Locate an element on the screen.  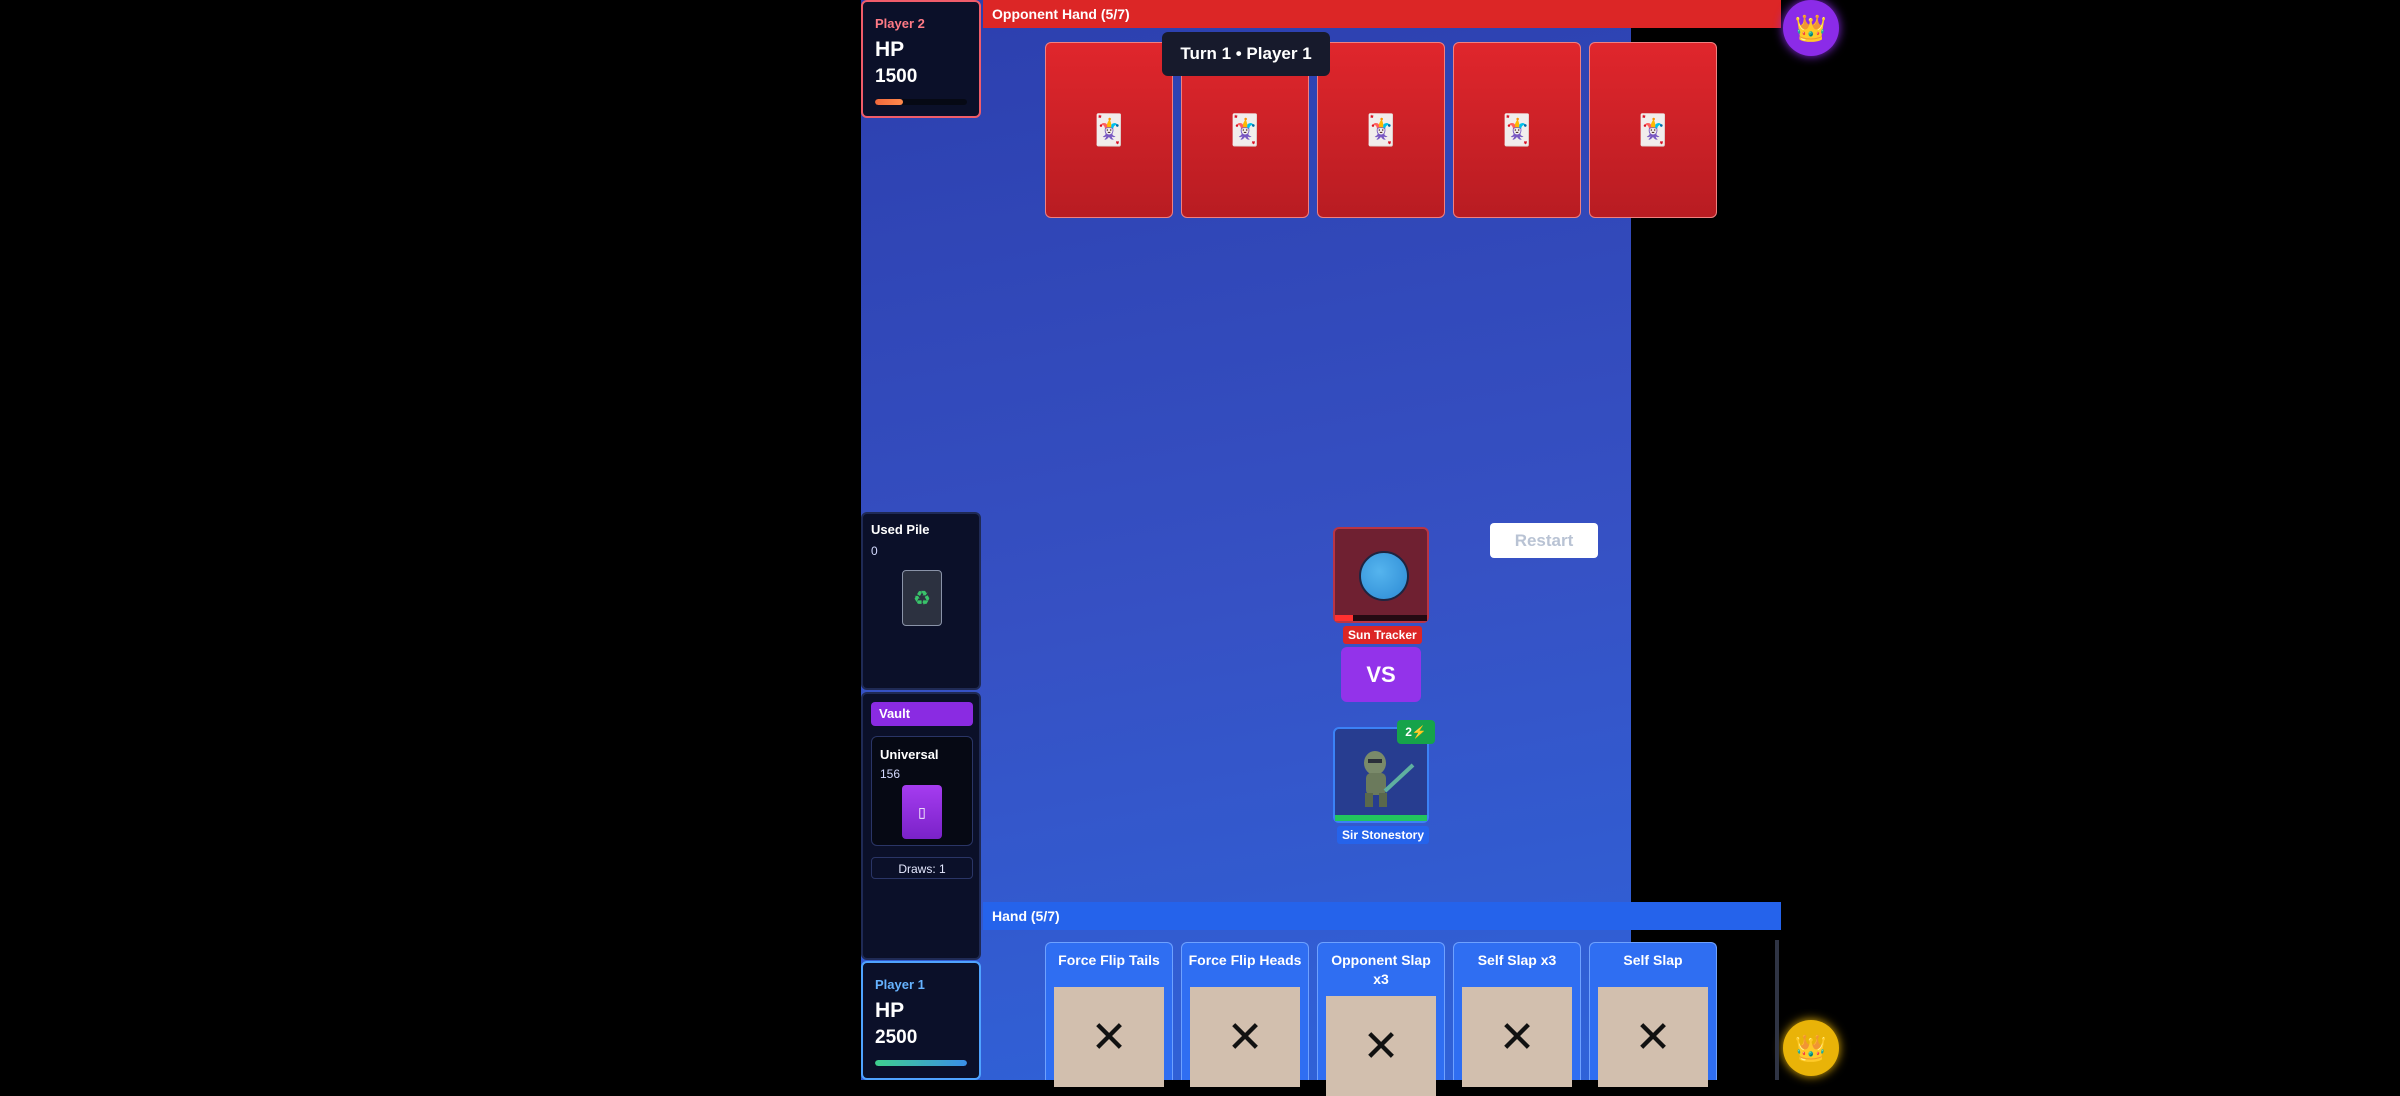
deck-card-icon: ▯ is located at coordinates (922, 812).